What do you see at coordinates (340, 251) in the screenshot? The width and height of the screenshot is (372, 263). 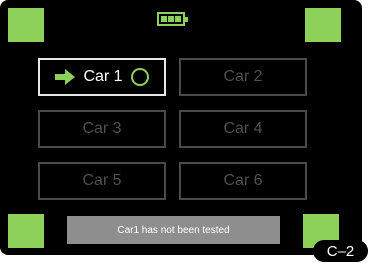 I see `figure-label: C–2` at bounding box center [340, 251].